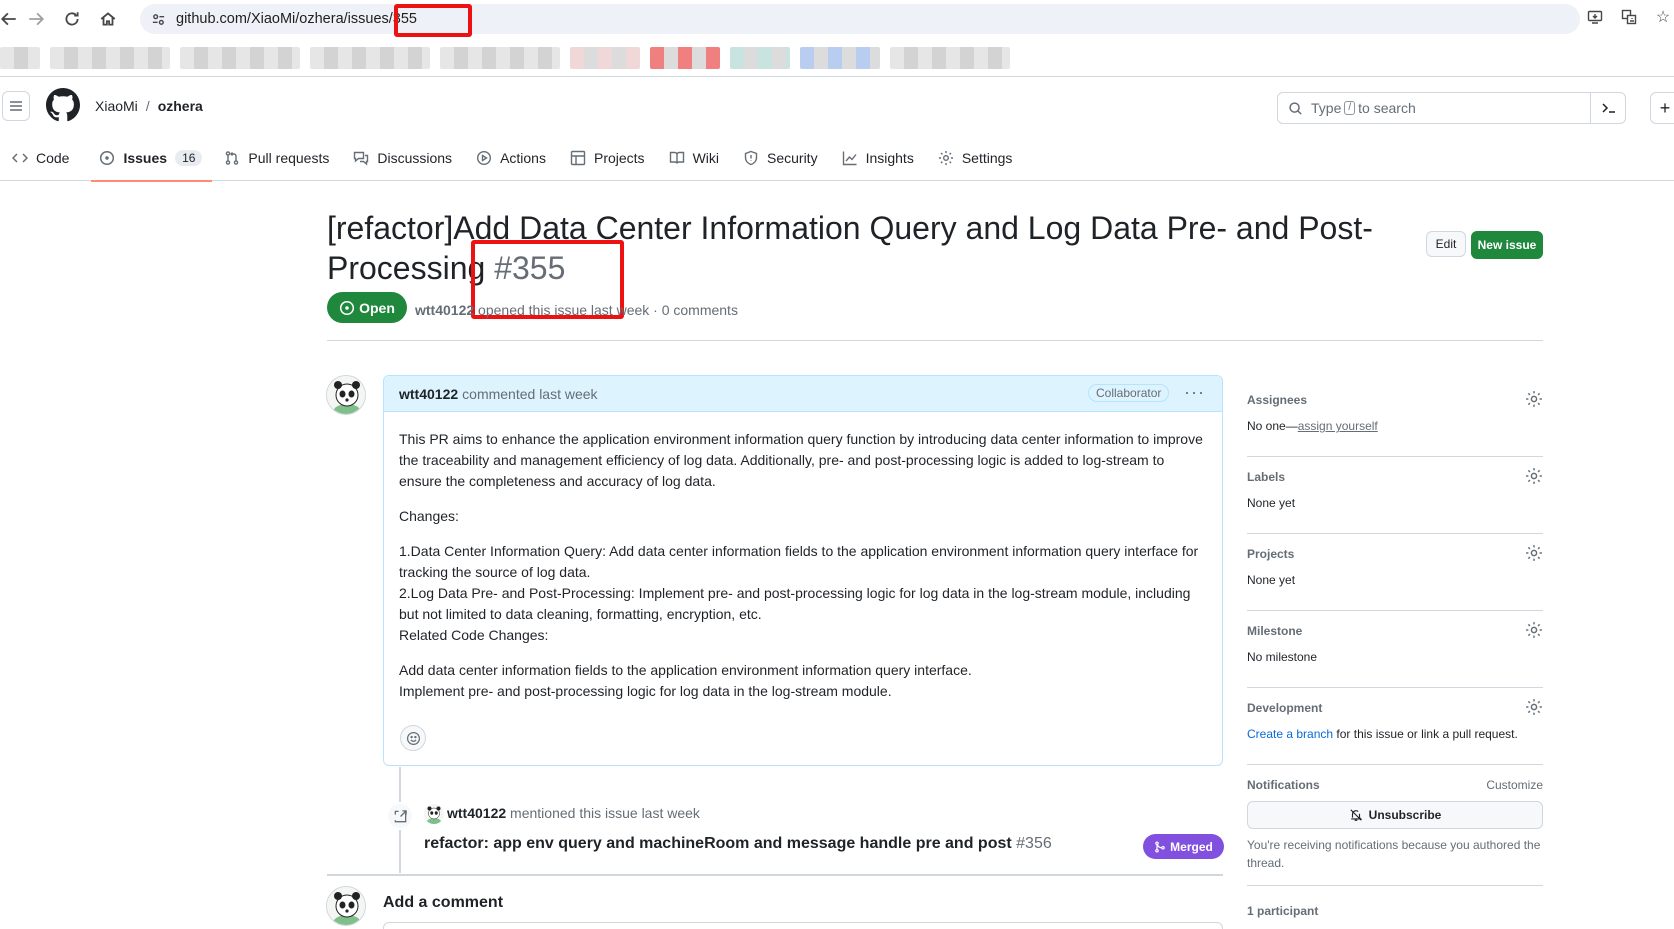  What do you see at coordinates (1663, 17) in the screenshot?
I see `bookmark-star-icon: ☆` at bounding box center [1663, 17].